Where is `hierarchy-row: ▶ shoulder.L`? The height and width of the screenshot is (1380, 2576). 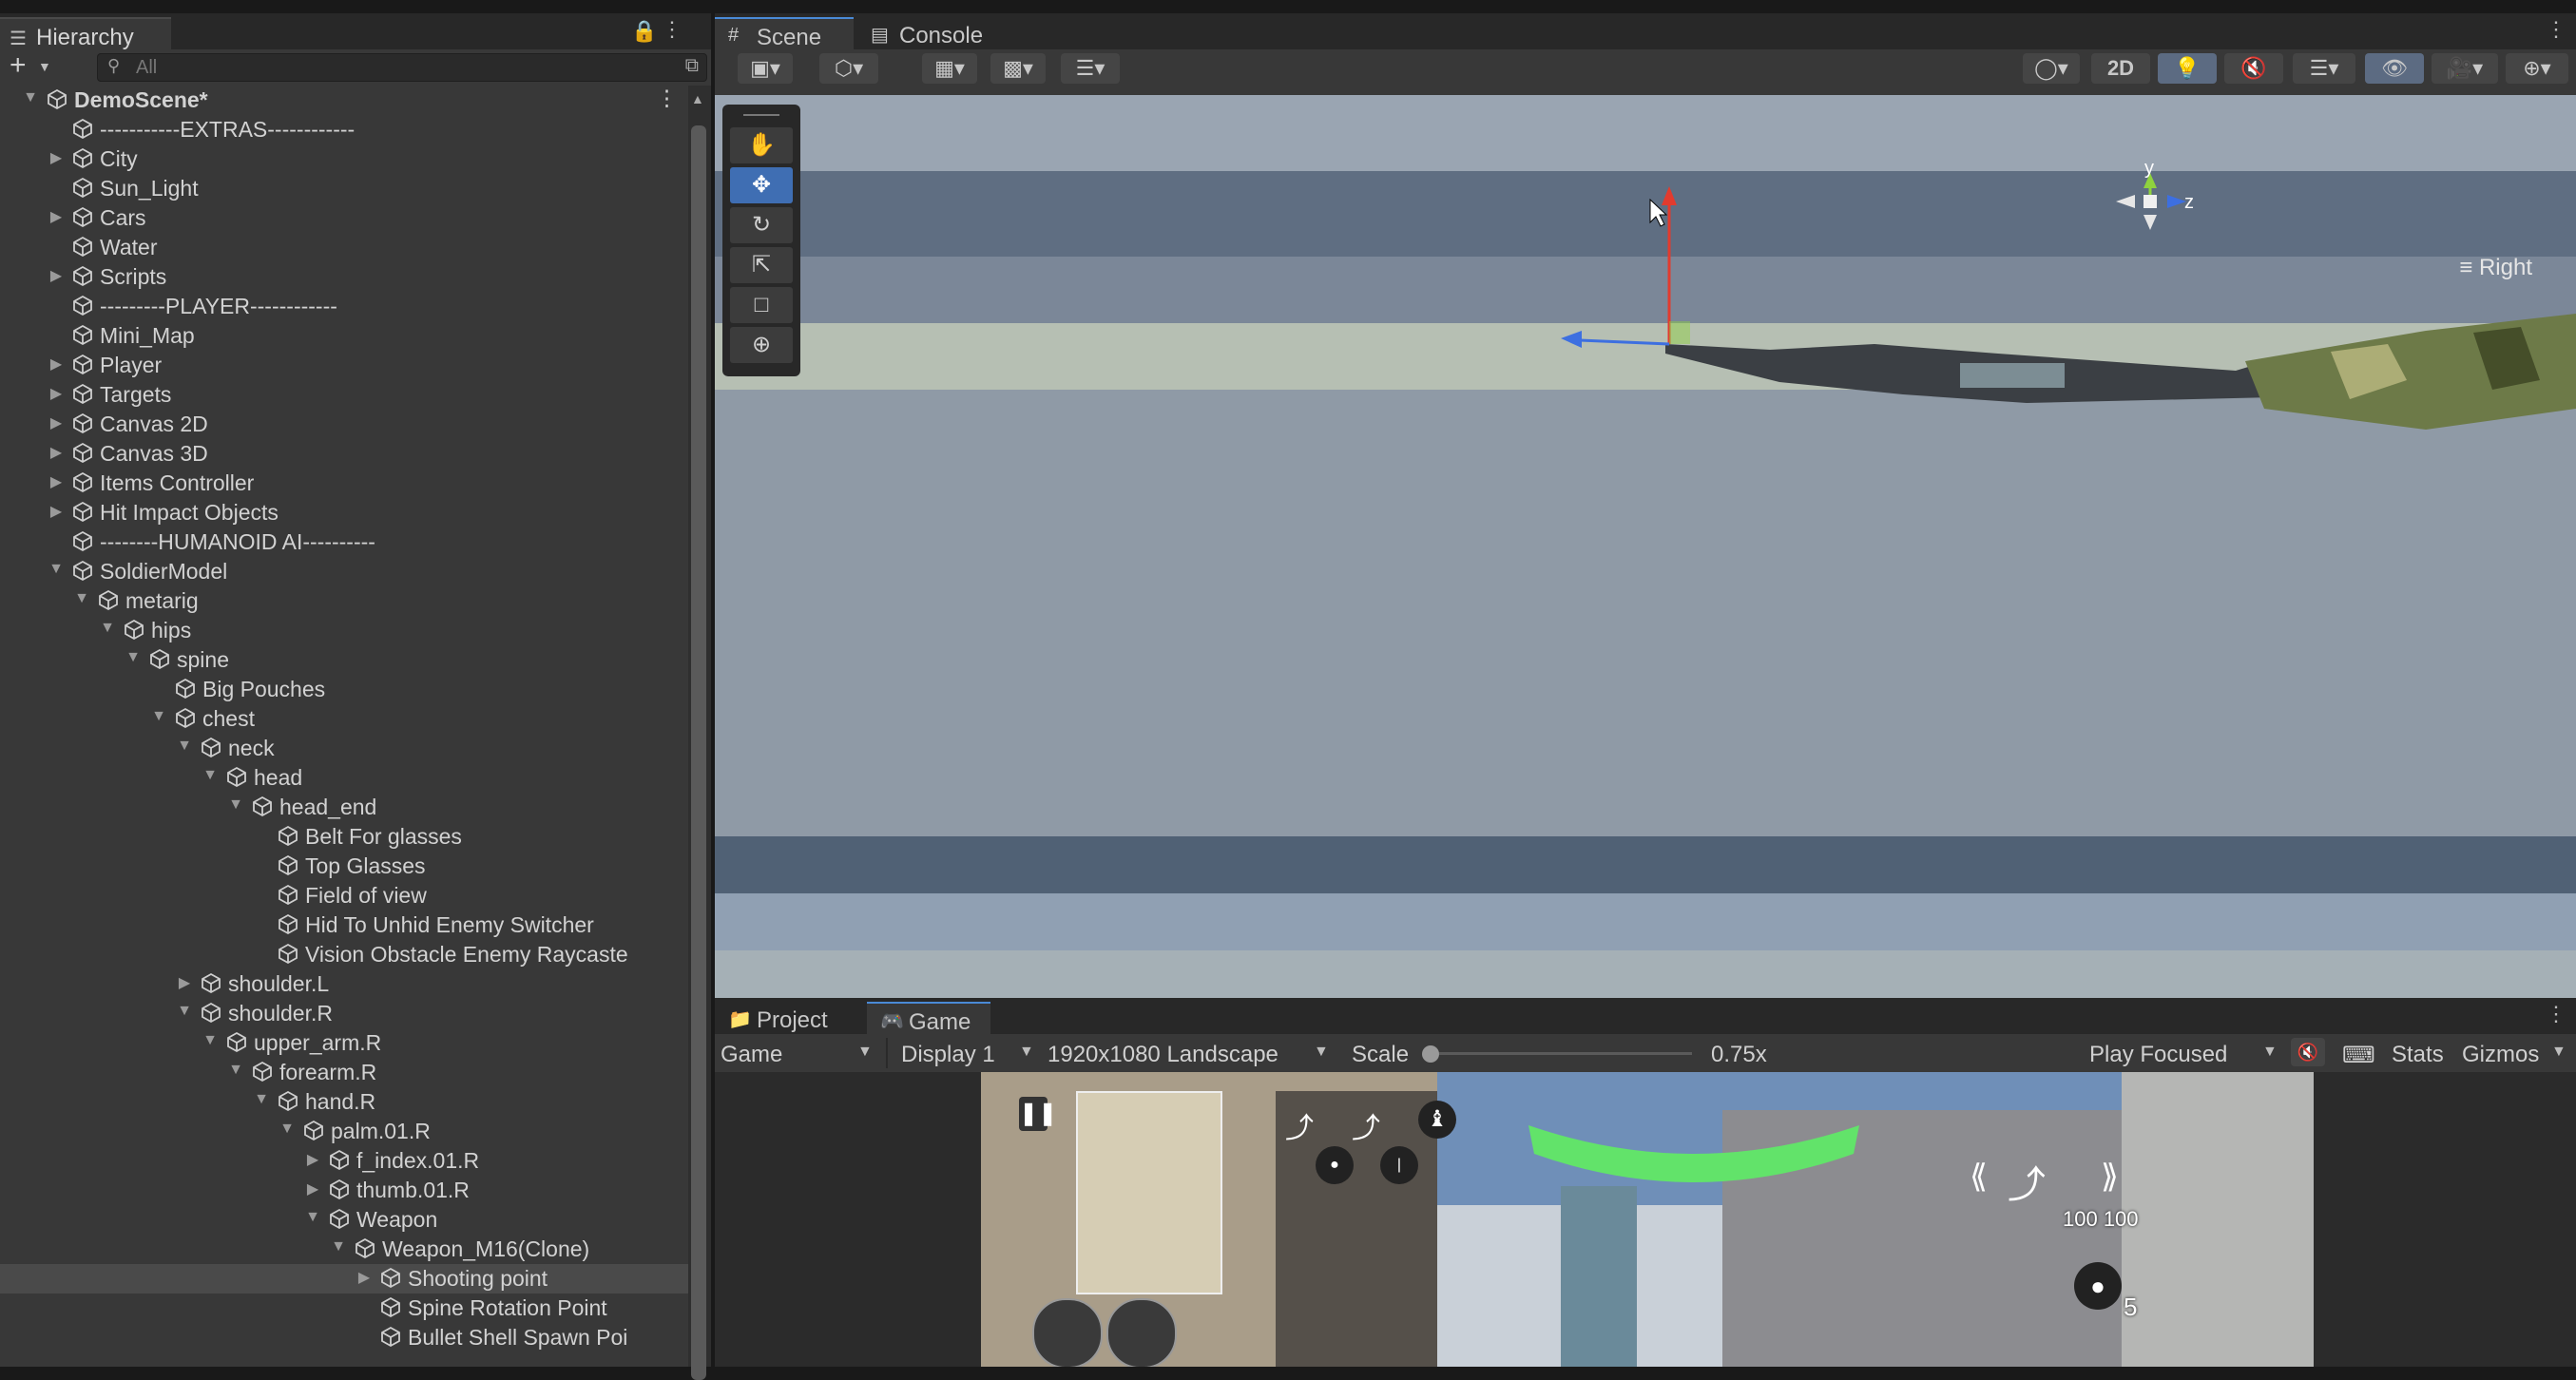 hierarchy-row: ▶ shoulder.L is located at coordinates (344, 984).